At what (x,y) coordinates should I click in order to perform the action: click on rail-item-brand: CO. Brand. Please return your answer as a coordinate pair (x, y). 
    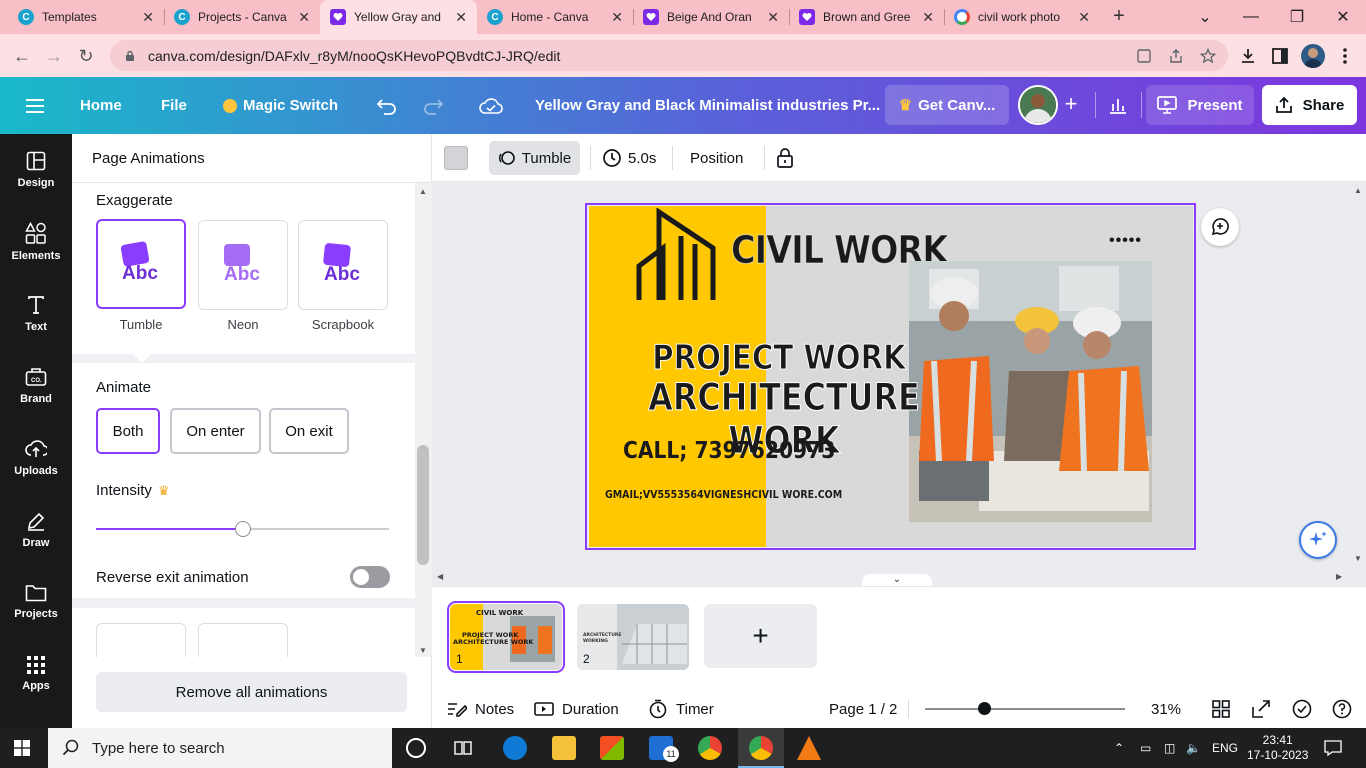
    Looking at the image, I should click on (36, 386).